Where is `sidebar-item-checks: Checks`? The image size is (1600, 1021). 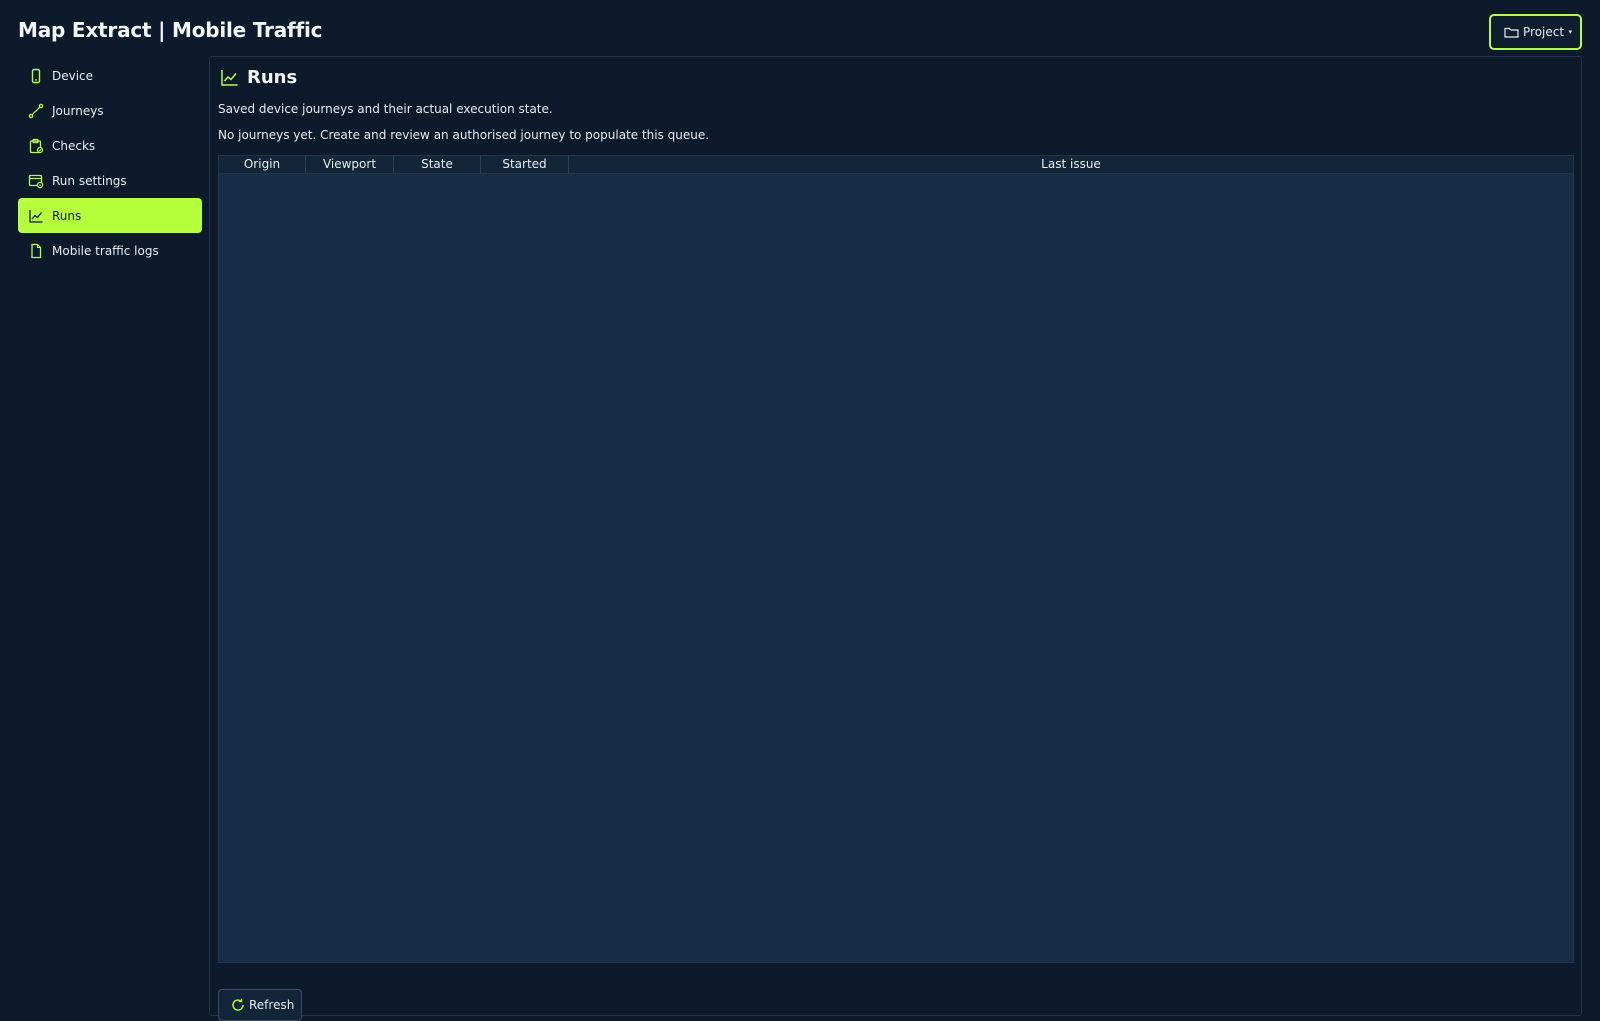
sidebar-item-checks: Checks is located at coordinates (110, 145).